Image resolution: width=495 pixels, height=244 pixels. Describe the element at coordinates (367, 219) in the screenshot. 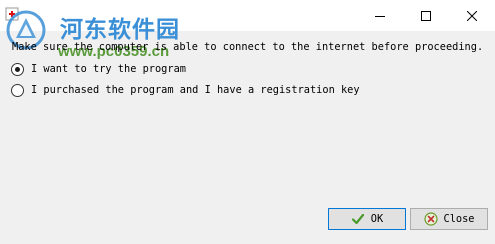

I see `ok-button: OK` at that location.